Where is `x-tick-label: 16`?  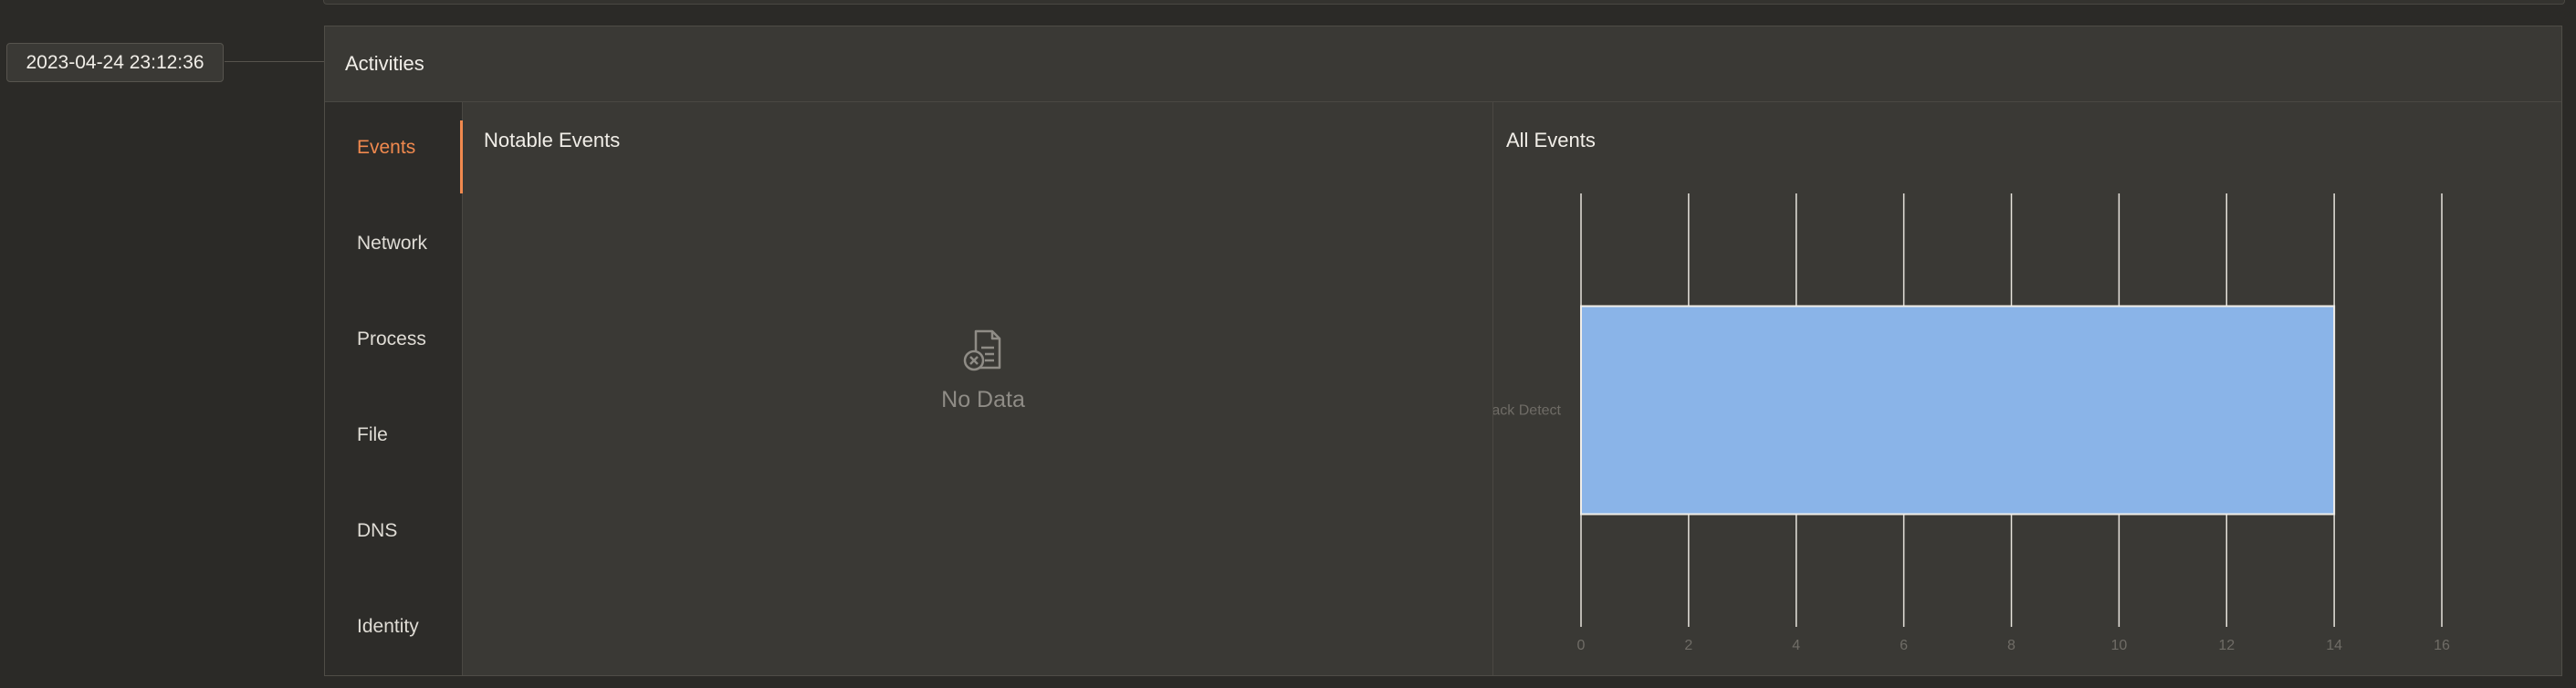 x-tick-label: 16 is located at coordinates (2442, 645).